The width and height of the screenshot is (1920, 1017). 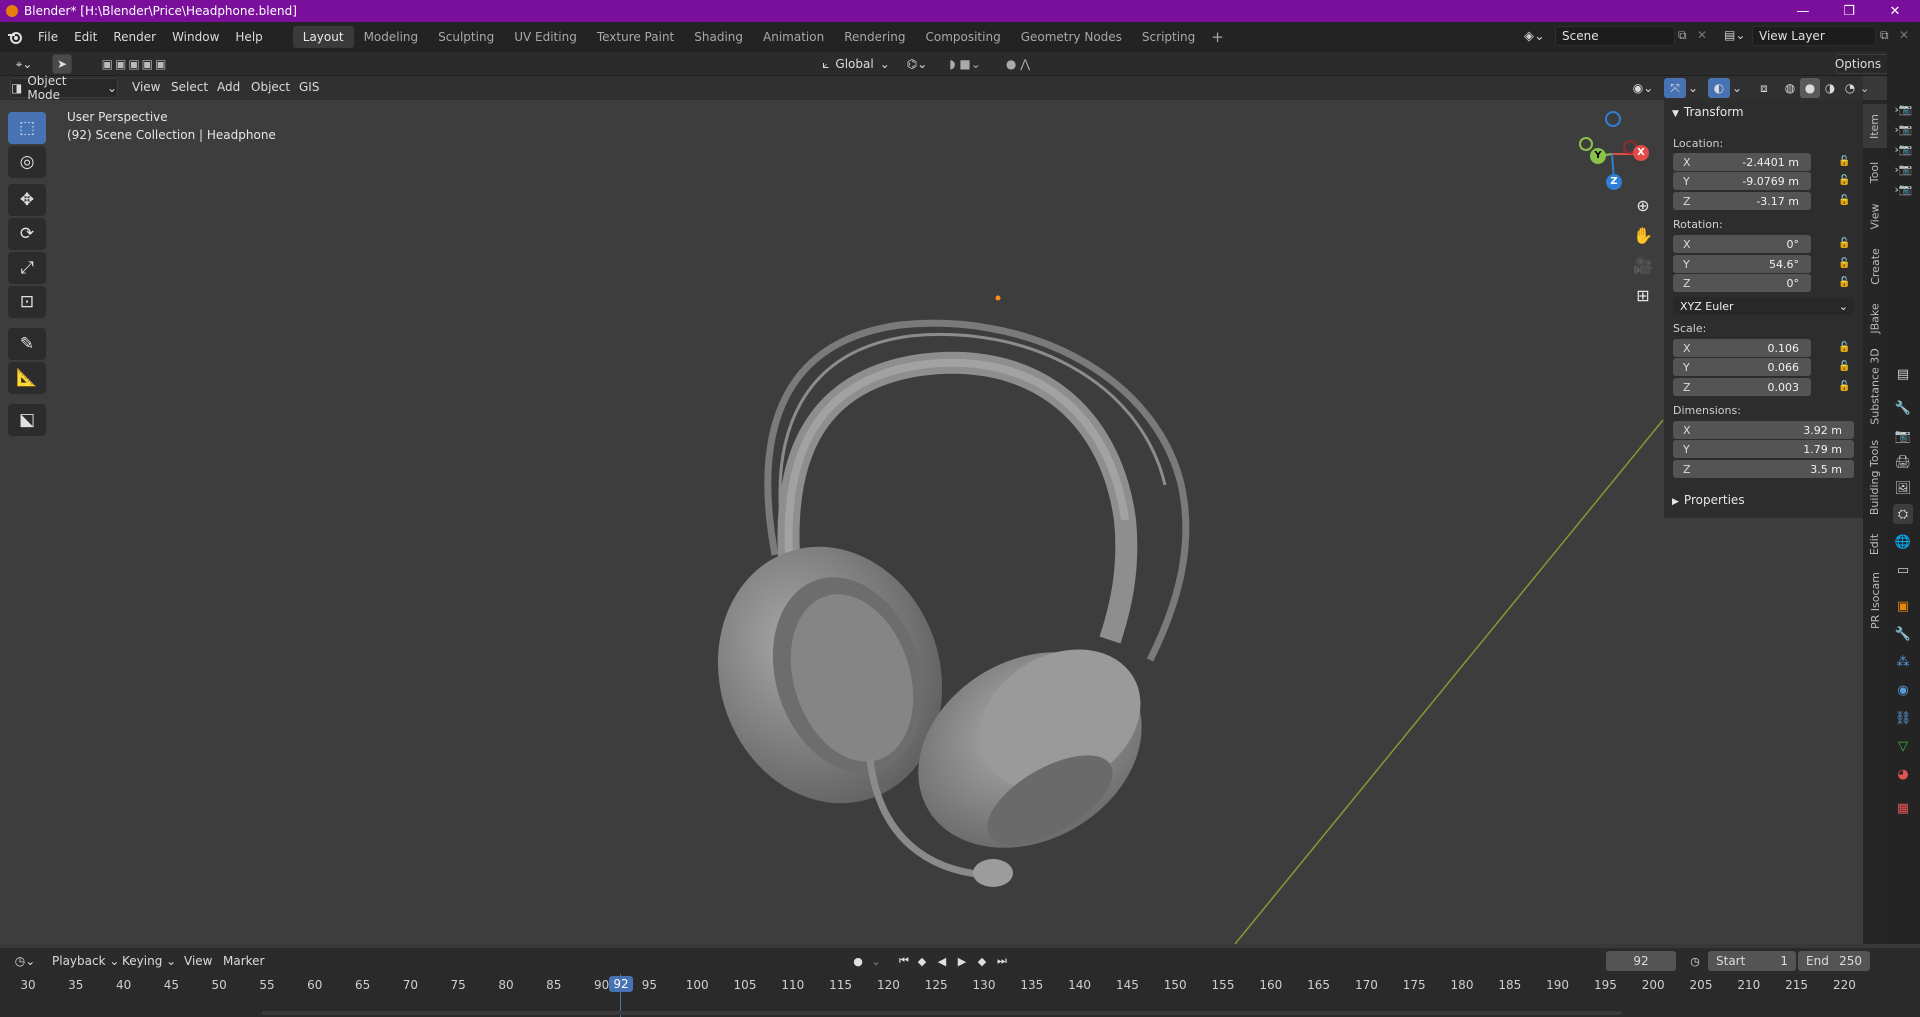 I want to click on output-properties-icon: 🖨, so click(x=1903, y=462).